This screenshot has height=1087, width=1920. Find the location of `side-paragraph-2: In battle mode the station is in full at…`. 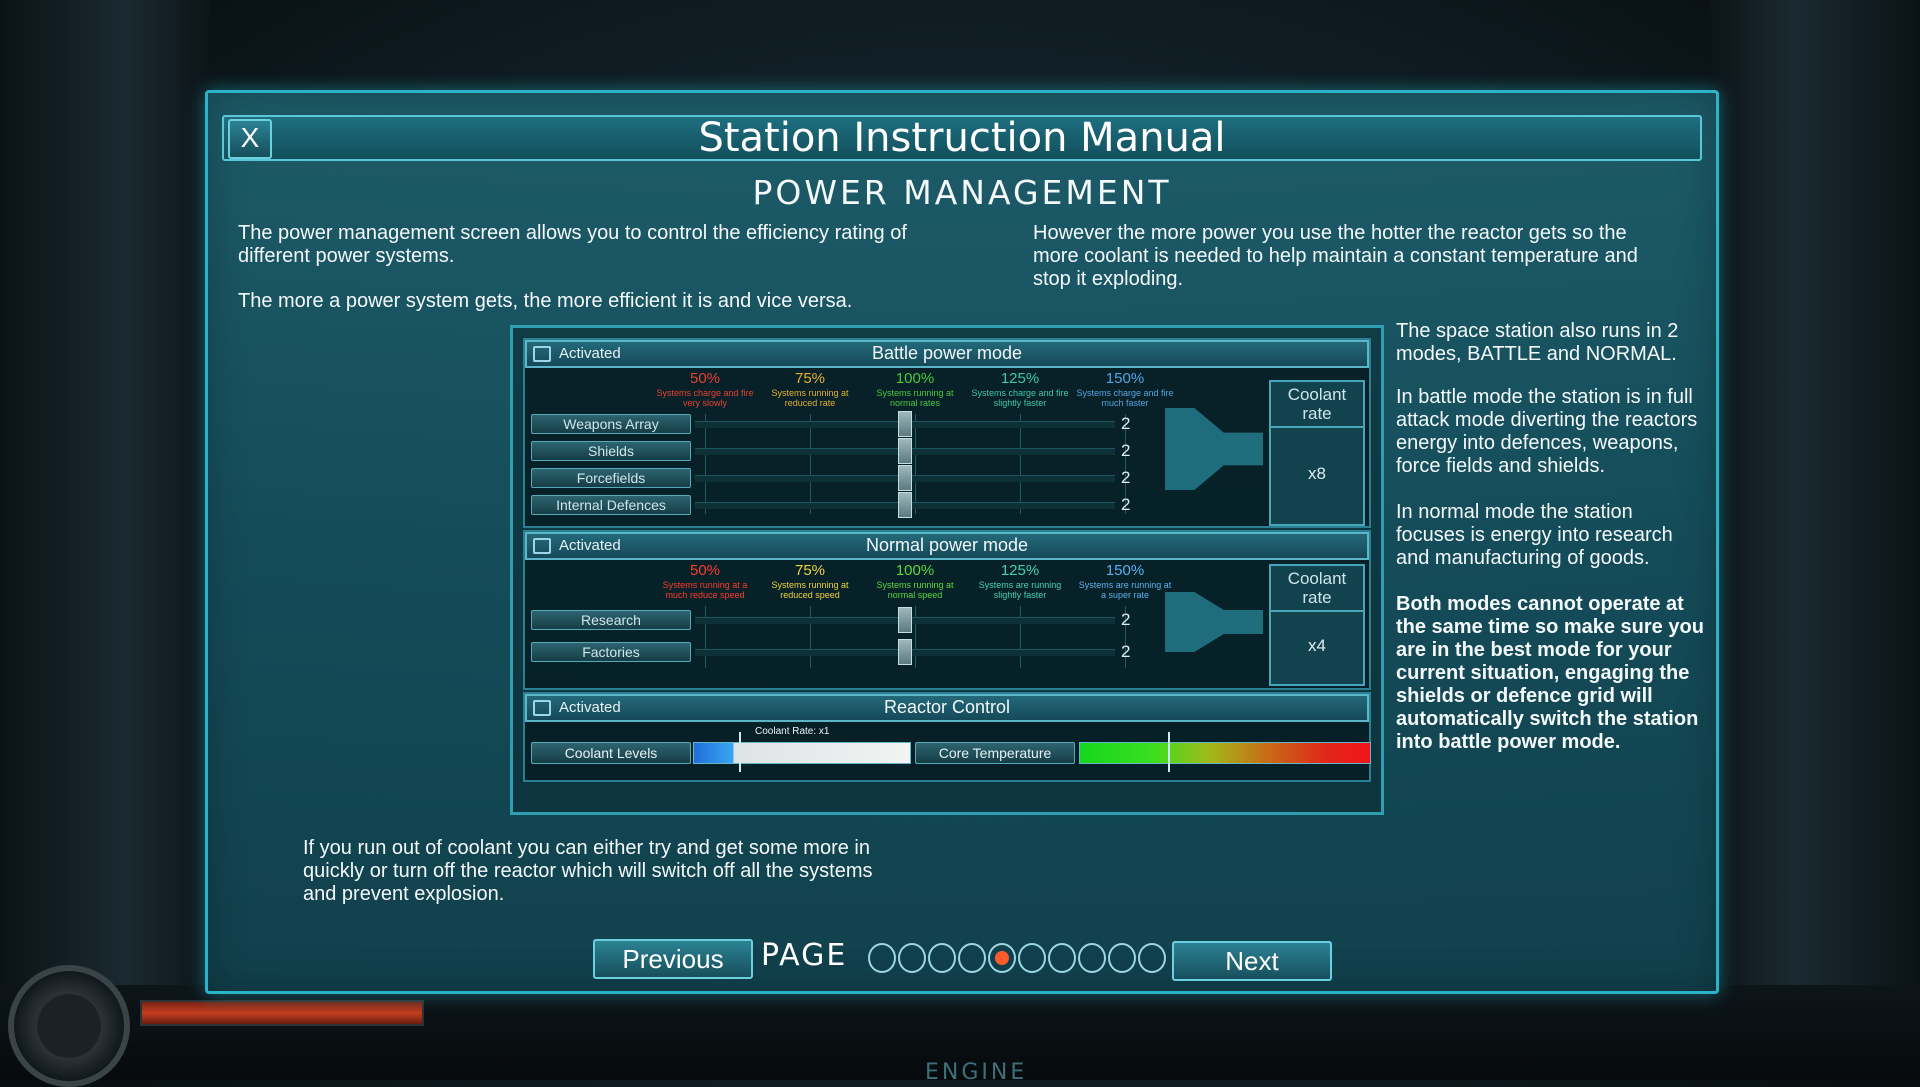

side-paragraph-2: In battle mode the station is in full at… is located at coordinates (1547, 431).